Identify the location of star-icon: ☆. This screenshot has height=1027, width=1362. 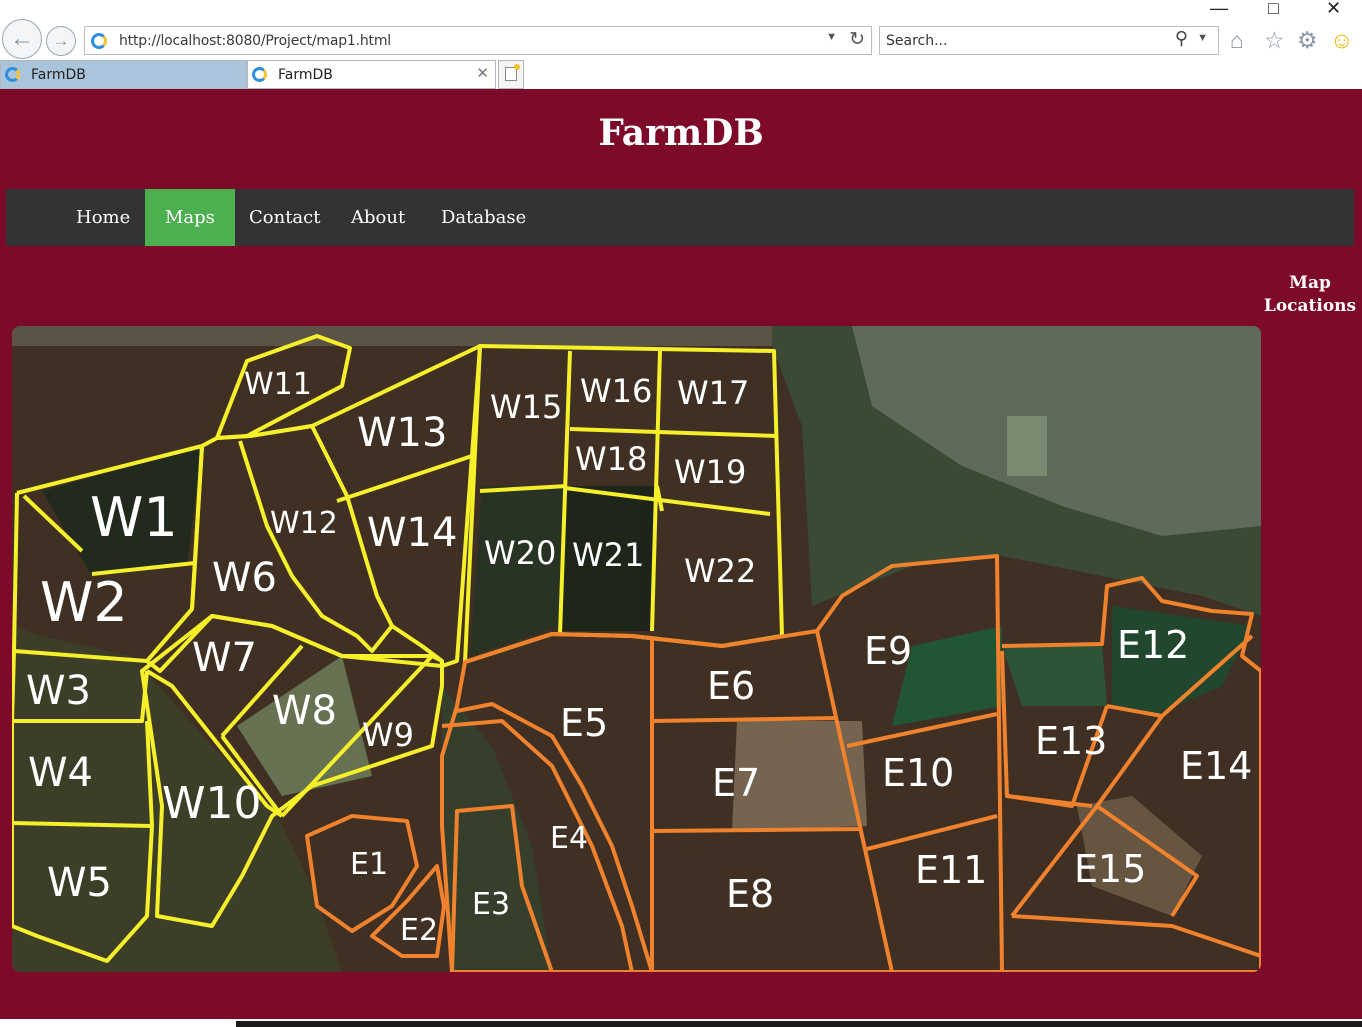
(1274, 40).